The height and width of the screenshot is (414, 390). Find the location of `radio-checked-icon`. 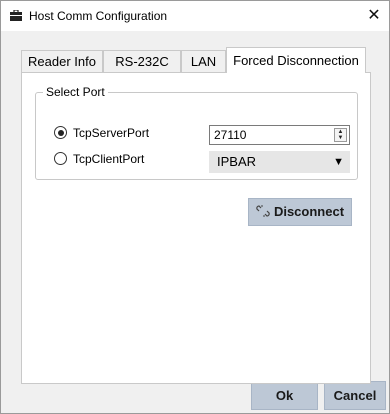

radio-checked-icon is located at coordinates (60, 132).